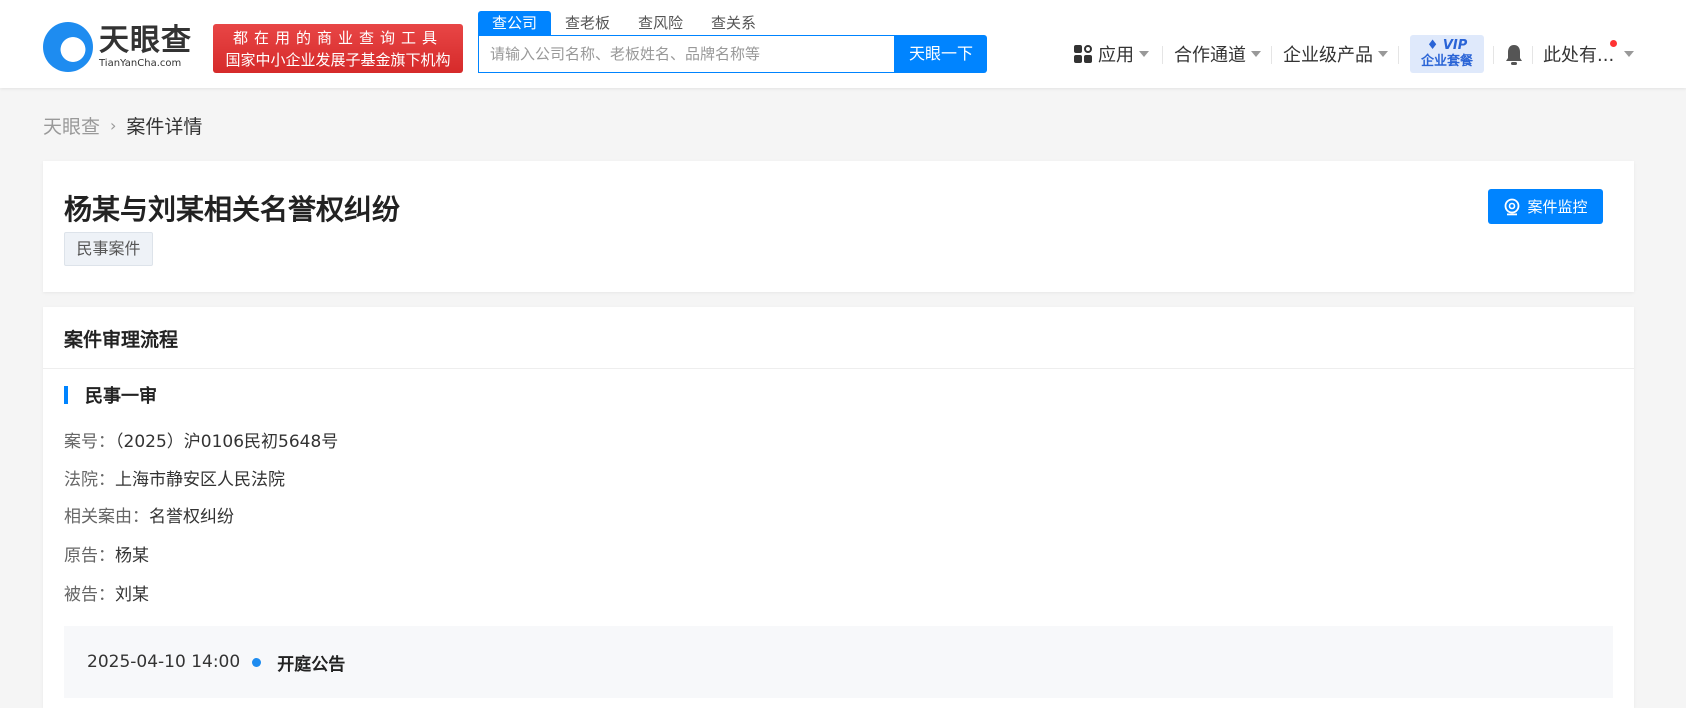 This screenshot has width=1686, height=708. I want to click on case-type-badge: 民事案件, so click(108, 249).